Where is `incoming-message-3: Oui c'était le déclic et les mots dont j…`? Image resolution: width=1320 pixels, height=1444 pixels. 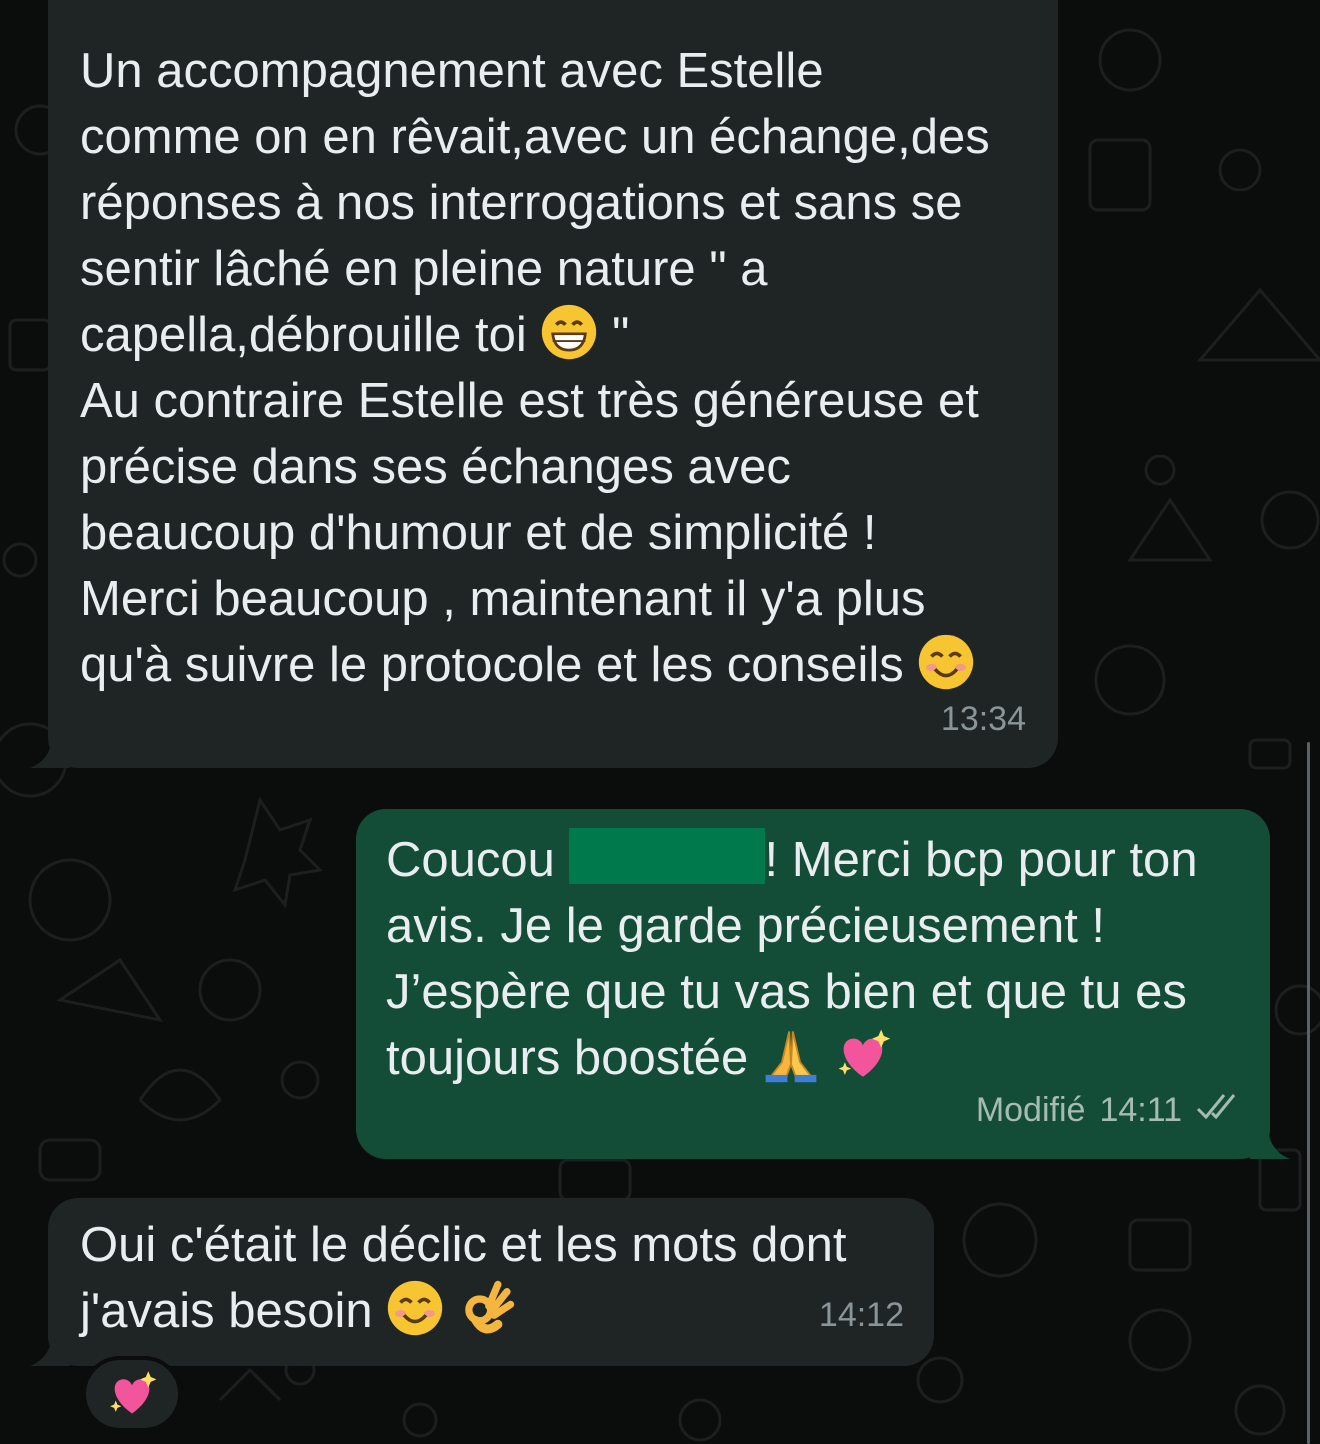
incoming-message-3: Oui c'était le déclic et les mots dont j… is located at coordinates (491, 1282).